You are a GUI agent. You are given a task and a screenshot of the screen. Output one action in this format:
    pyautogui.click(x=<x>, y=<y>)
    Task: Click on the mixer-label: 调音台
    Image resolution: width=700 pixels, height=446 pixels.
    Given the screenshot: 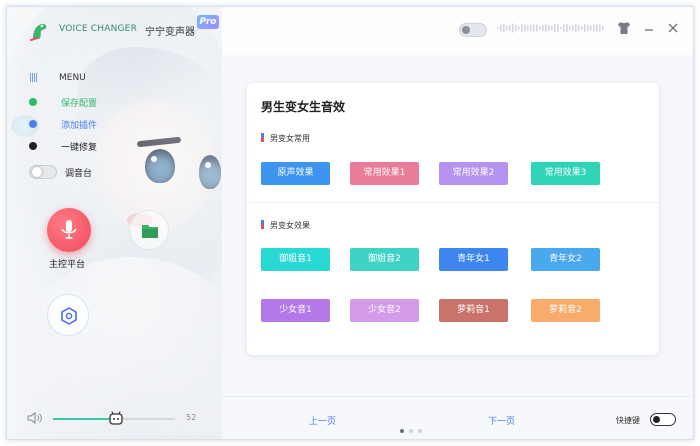 What is the action you would take?
    pyautogui.click(x=79, y=174)
    